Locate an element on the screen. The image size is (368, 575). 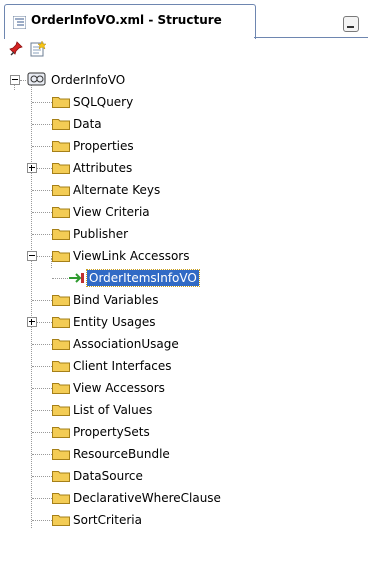
tree-item-label: ViewLink Accessors is located at coordinates (131, 256).